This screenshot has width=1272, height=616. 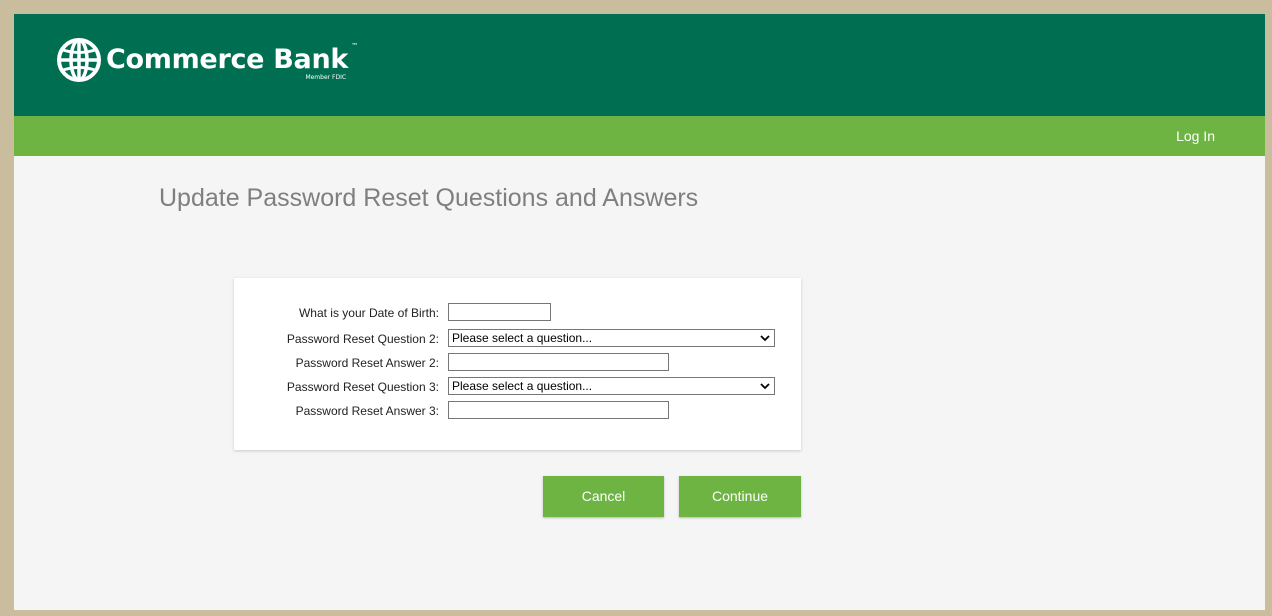 I want to click on dob-row: What is your Date of Birth:, so click(x=517, y=313).